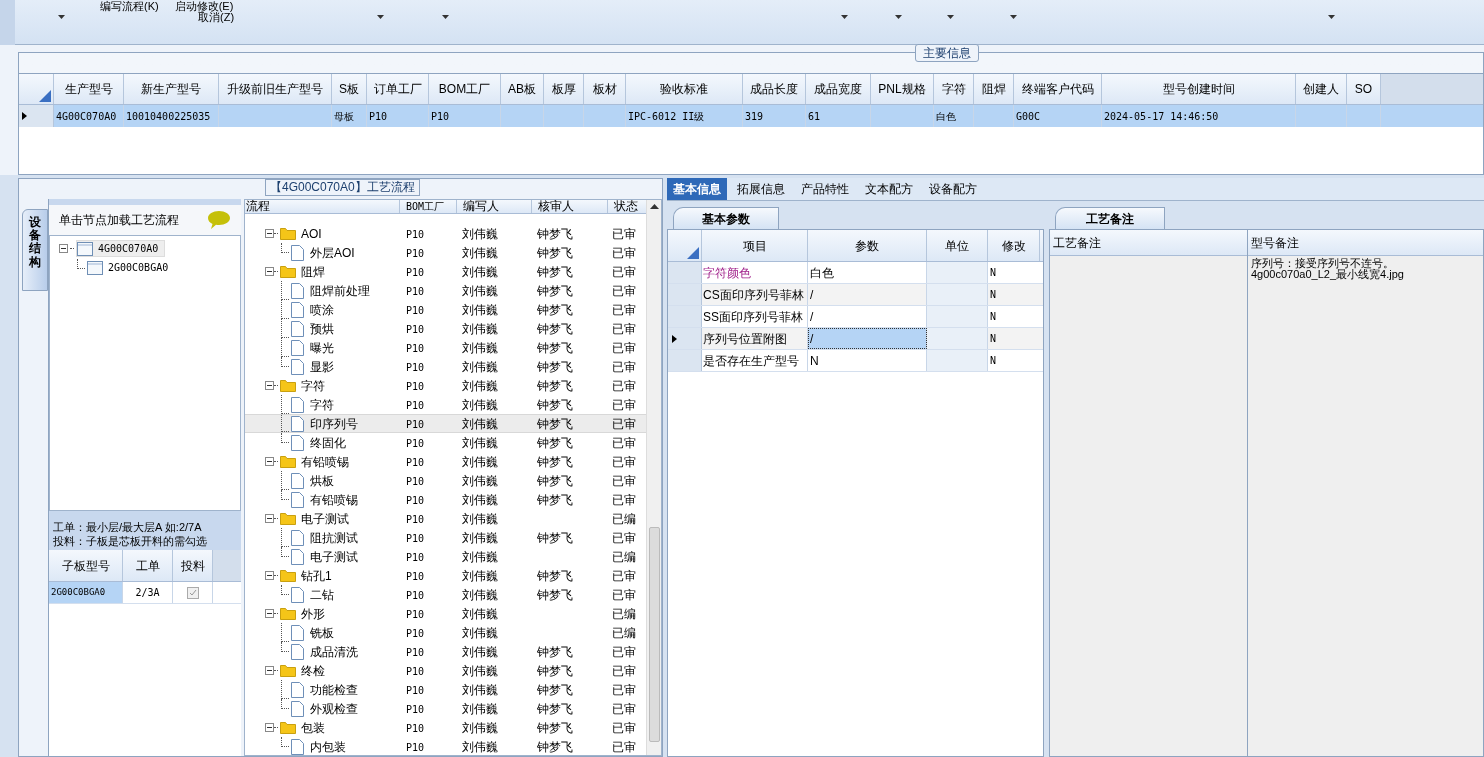  What do you see at coordinates (171, 89) in the screenshot?
I see `column-header: 新生产型号` at bounding box center [171, 89].